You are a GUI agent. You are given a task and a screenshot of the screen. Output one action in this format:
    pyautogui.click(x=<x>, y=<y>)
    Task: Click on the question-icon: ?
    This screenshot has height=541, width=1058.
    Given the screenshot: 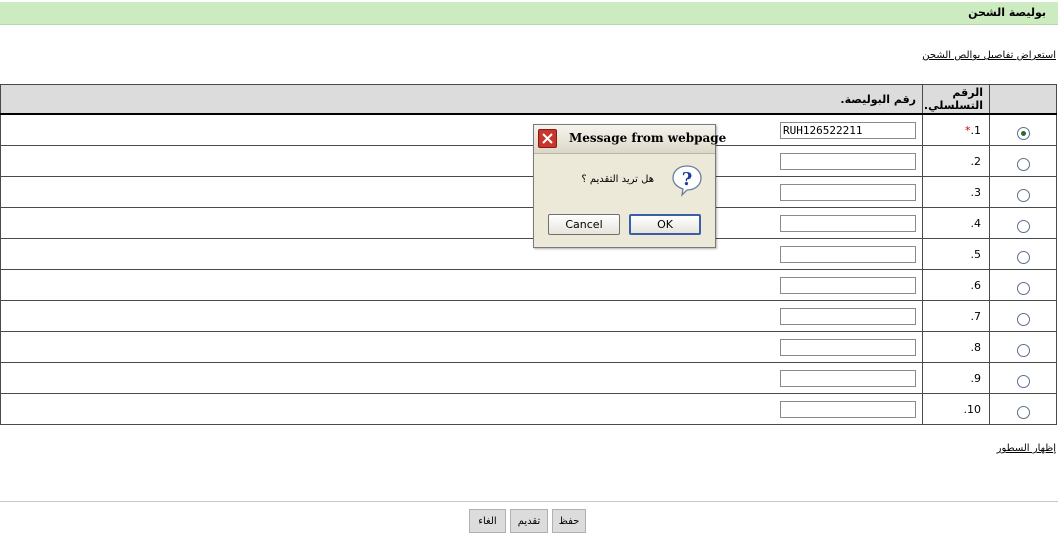 What is the action you would take?
    pyautogui.click(x=687, y=181)
    